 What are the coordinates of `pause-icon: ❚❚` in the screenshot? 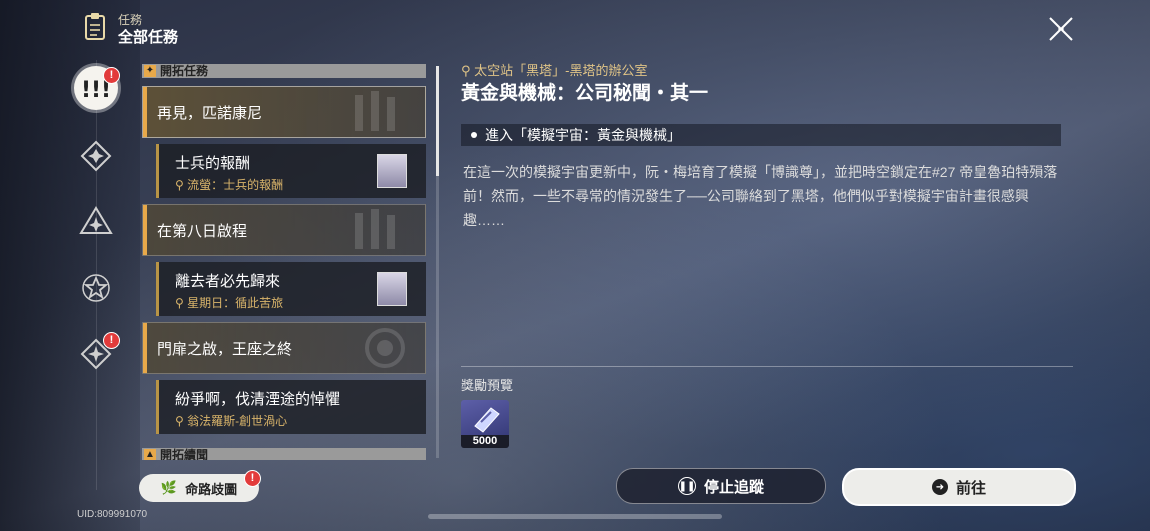 It's located at (686, 486).